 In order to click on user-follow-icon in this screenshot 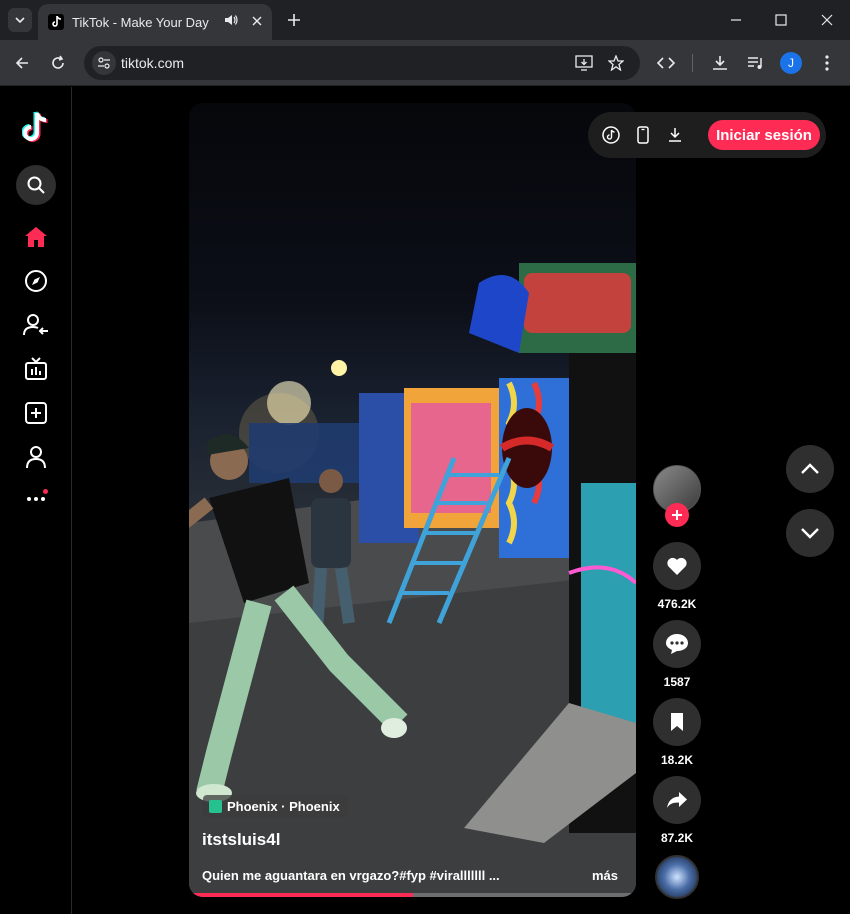, I will do `click(35, 325)`.